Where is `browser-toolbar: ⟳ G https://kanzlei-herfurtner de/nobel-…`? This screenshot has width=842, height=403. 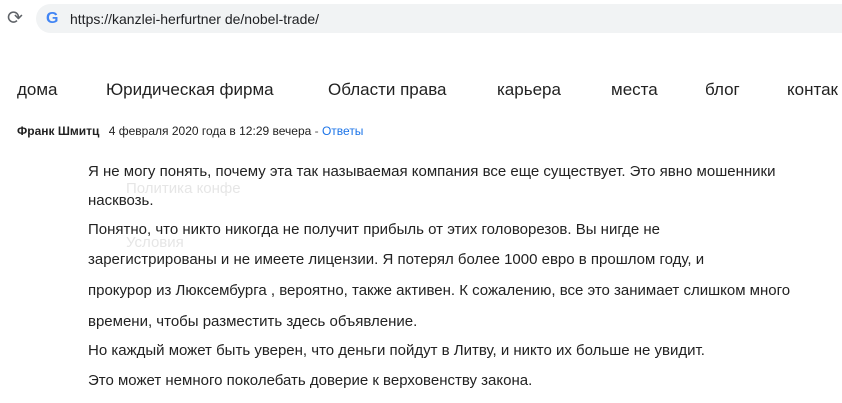 browser-toolbar: ⟳ G https://kanzlei-herfurtner de/nobel-… is located at coordinates (421, 19).